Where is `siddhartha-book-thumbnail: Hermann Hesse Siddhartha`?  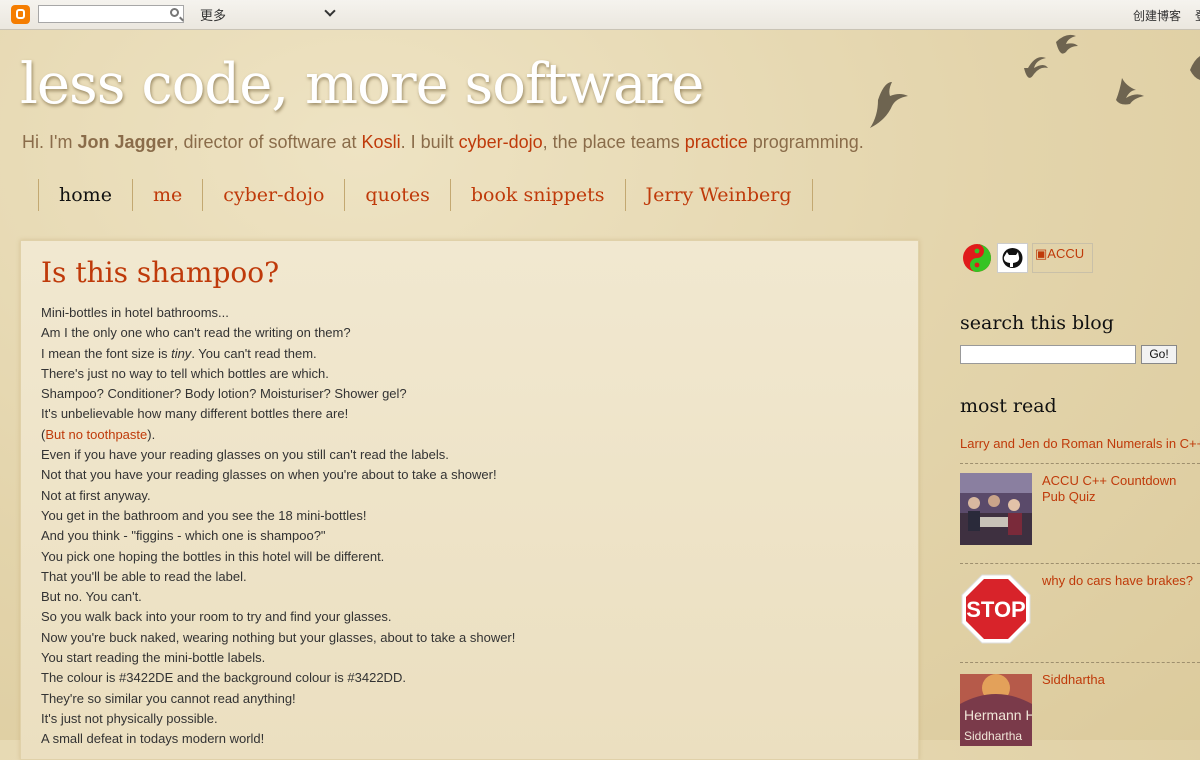 siddhartha-book-thumbnail: Hermann Hesse Siddhartha is located at coordinates (996, 710).